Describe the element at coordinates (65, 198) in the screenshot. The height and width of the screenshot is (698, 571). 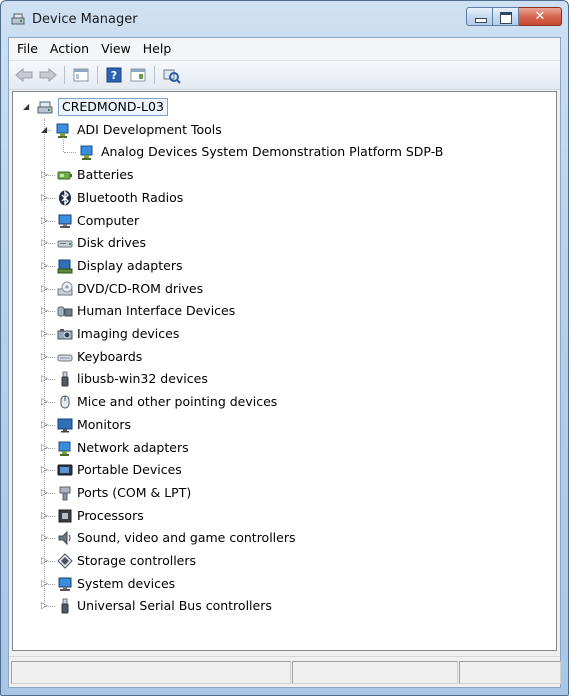
I see `bluetooth-icon` at that location.